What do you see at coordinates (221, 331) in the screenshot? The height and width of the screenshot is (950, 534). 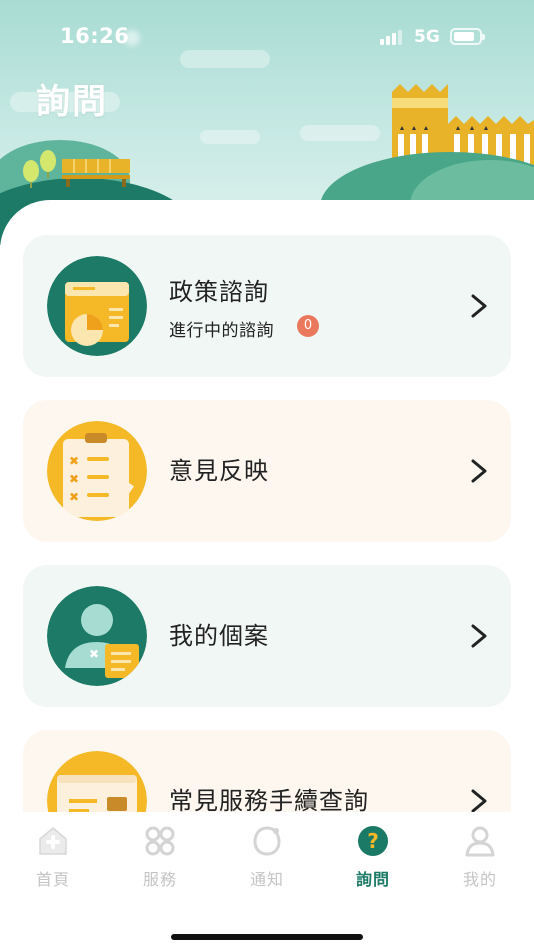 I see `ongoing-consultation-label: 進行中的諮詢` at bounding box center [221, 331].